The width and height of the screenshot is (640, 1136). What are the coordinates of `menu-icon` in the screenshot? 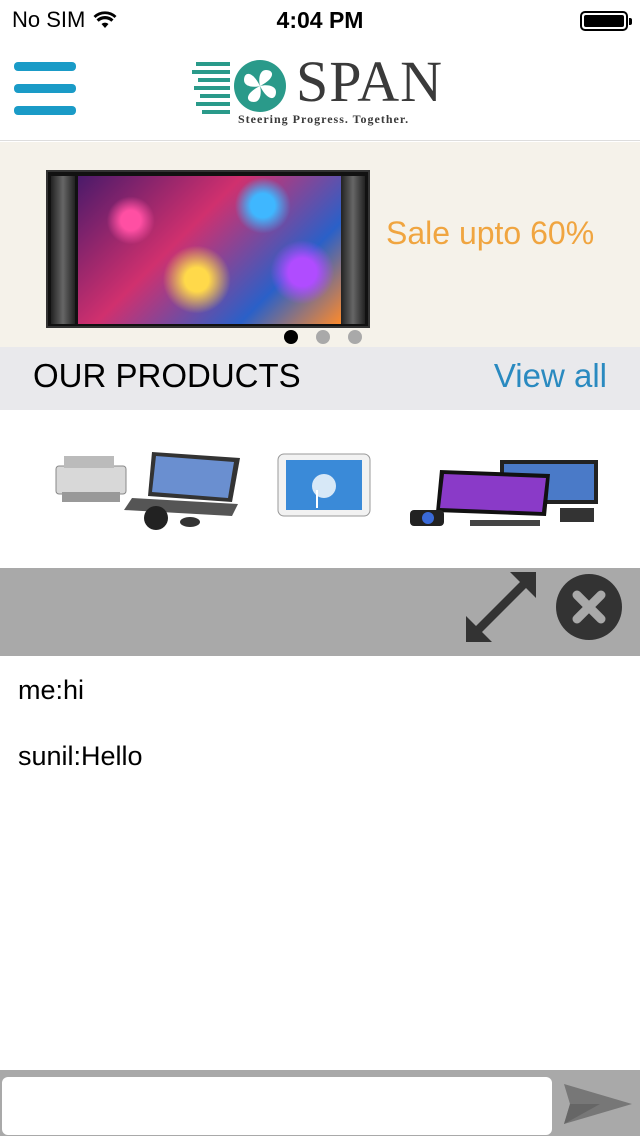 It's located at (45, 66).